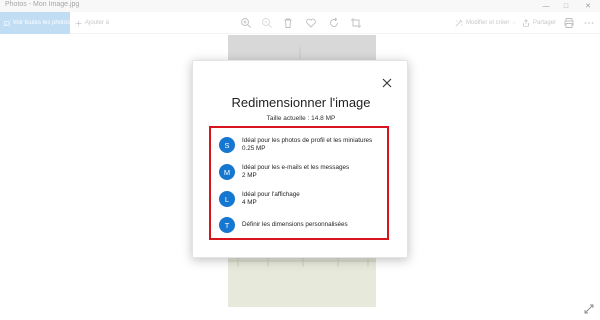  I want to click on option-letter-badge: M, so click(227, 172).